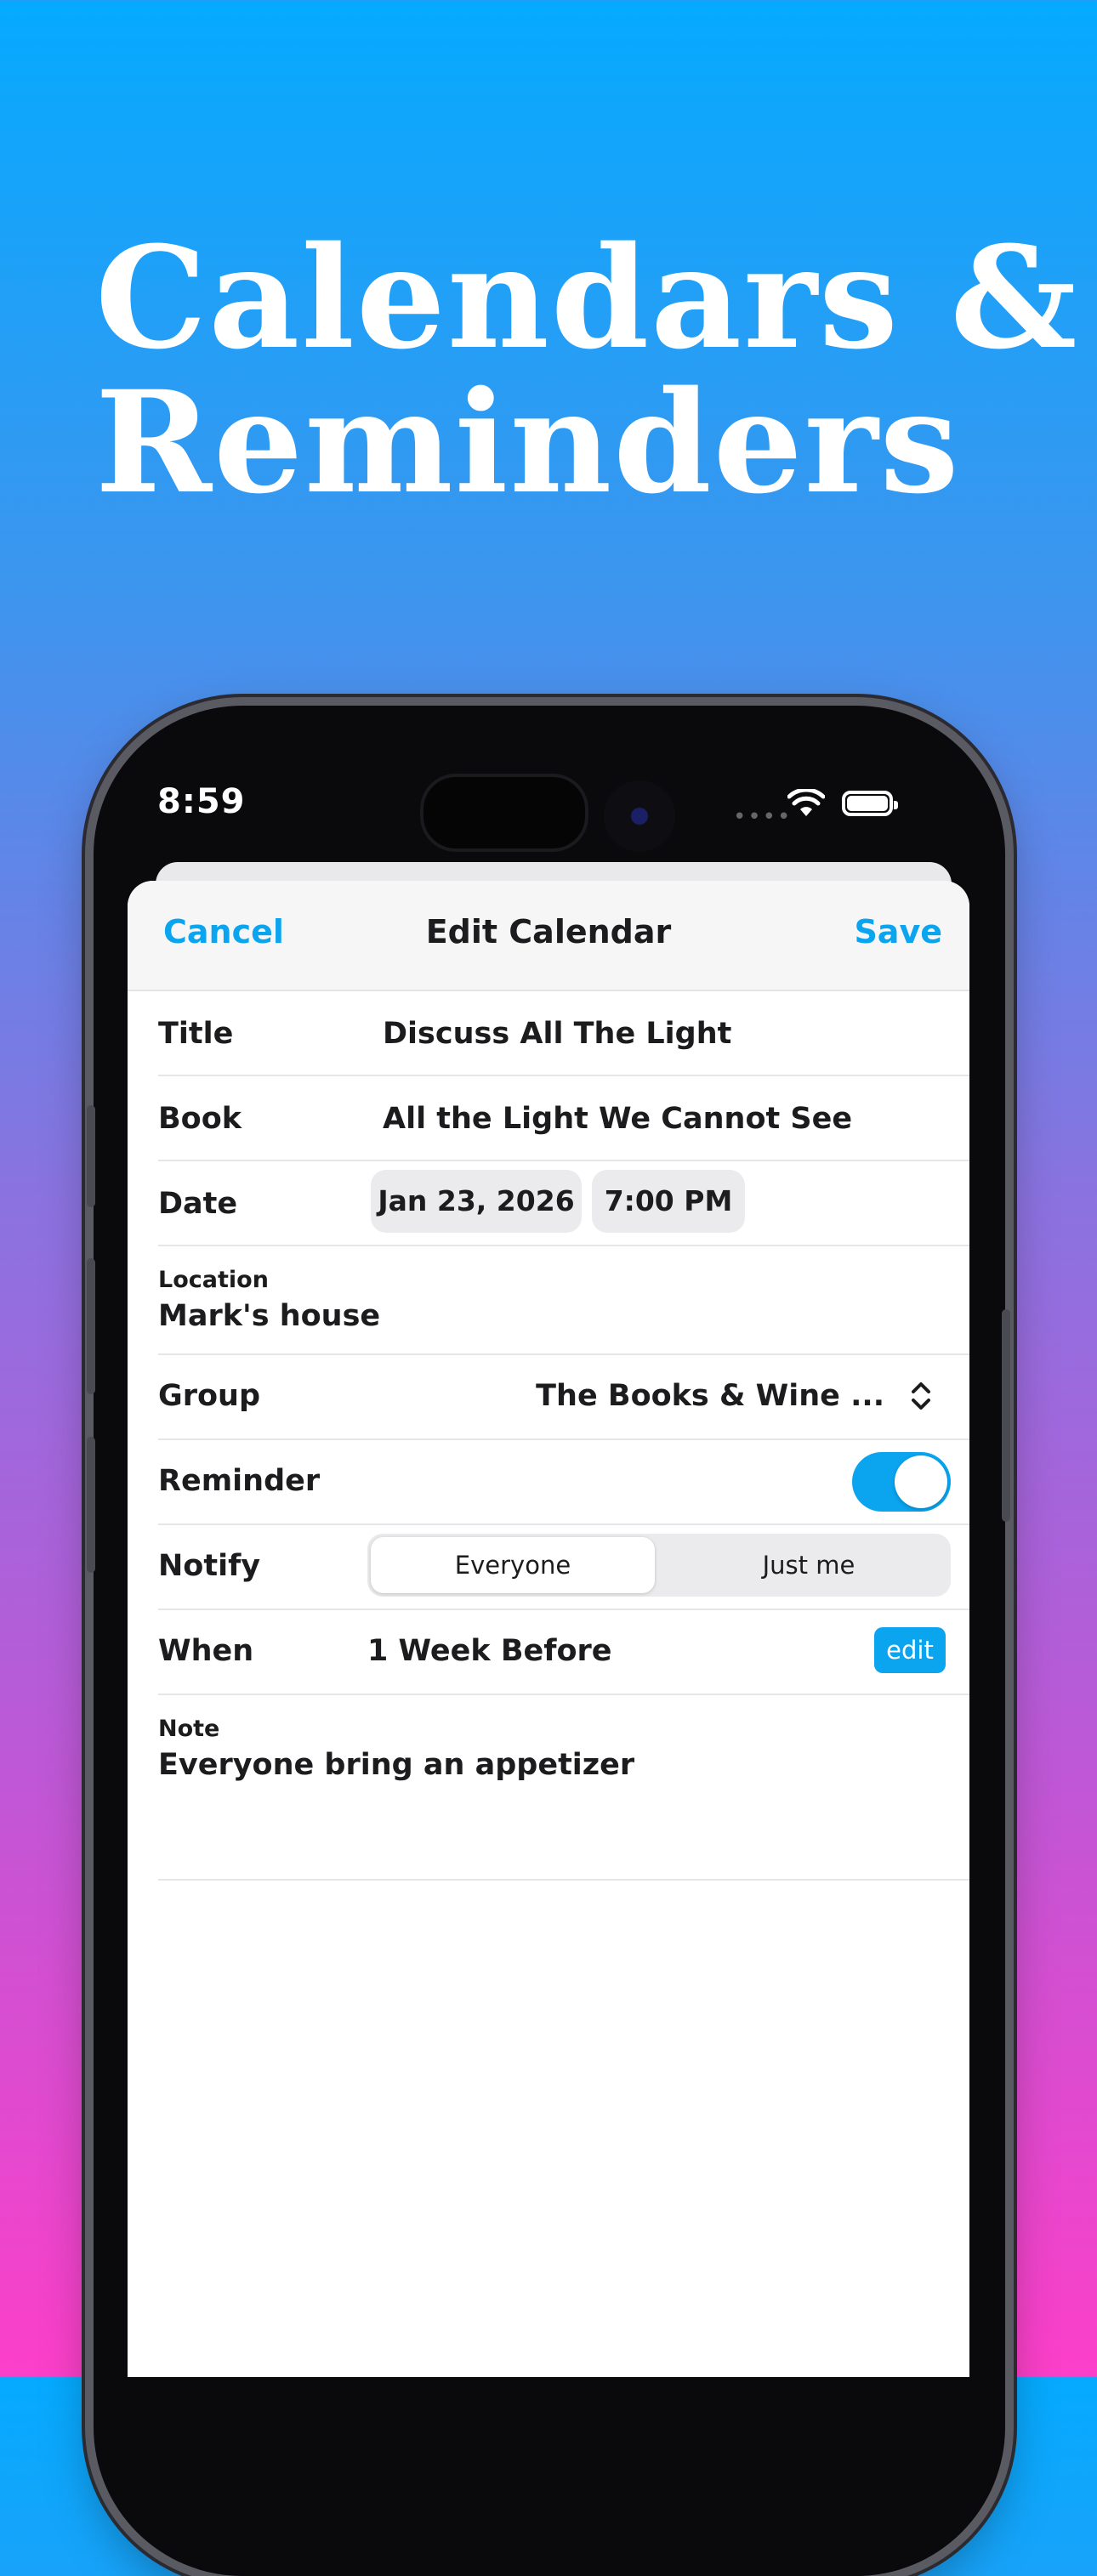 The image size is (1097, 2576). What do you see at coordinates (490, 1651) in the screenshot?
I see `when-value: 1 Week Before` at bounding box center [490, 1651].